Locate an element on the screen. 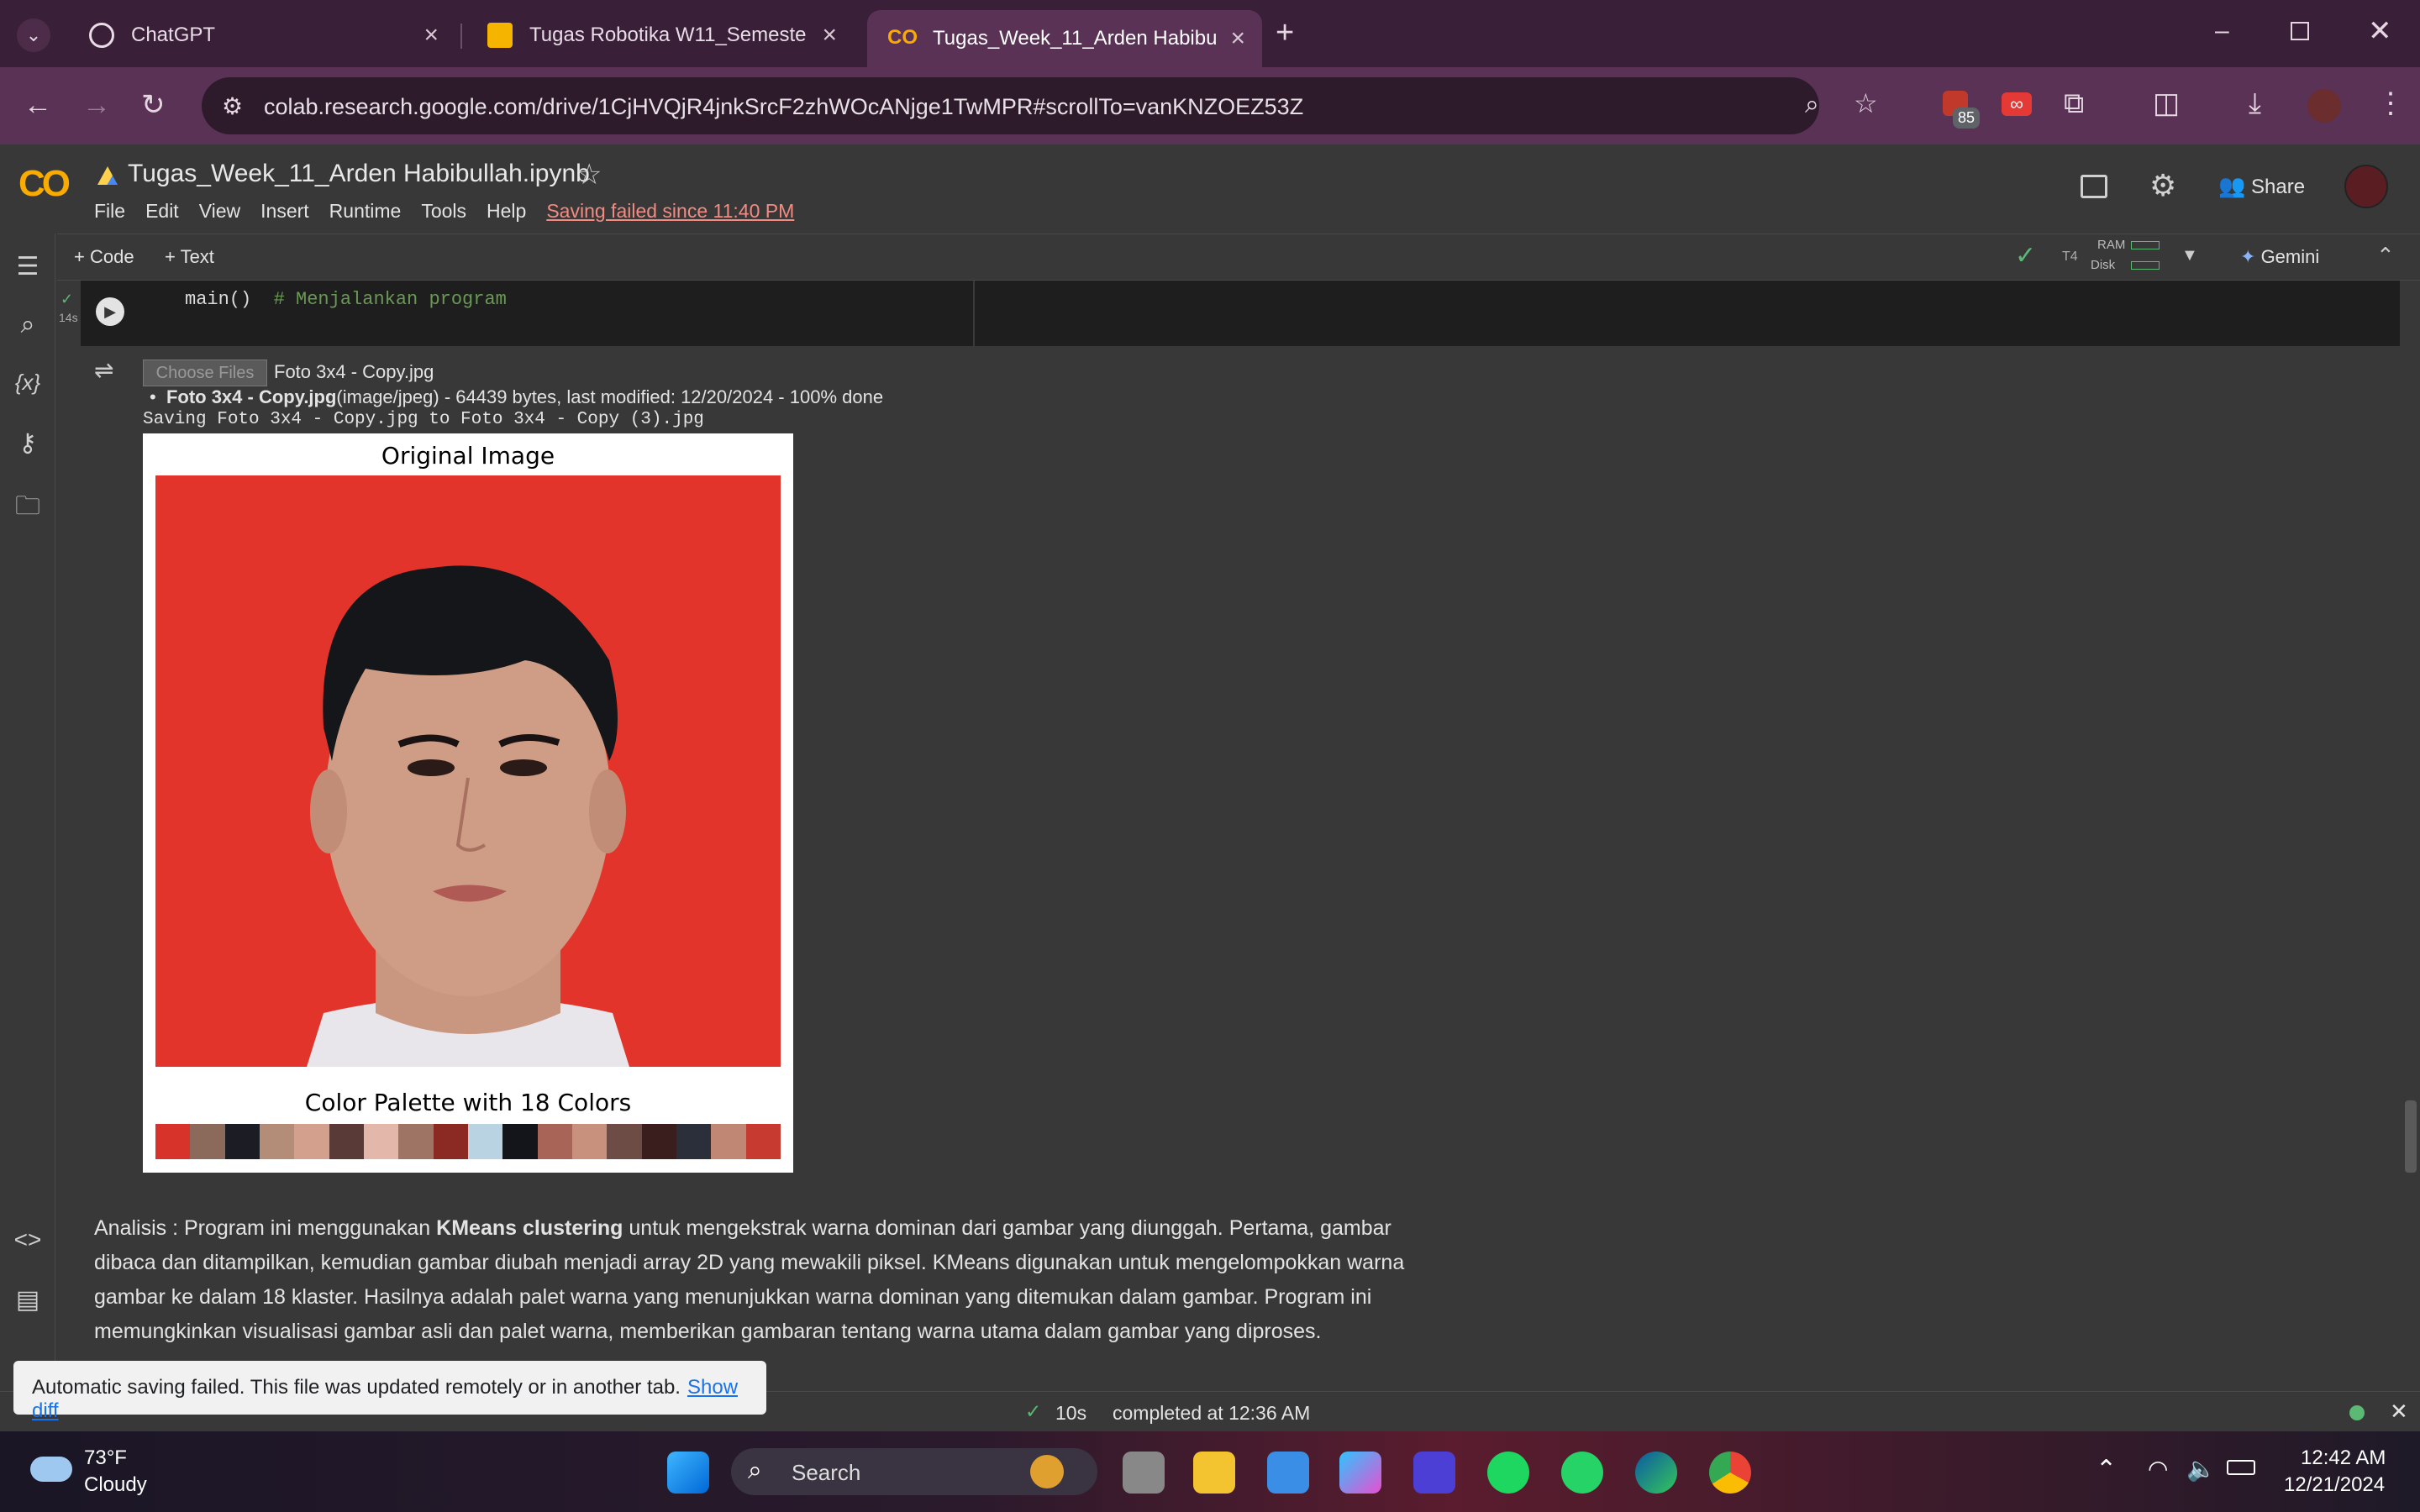  reload-icon: ↻ is located at coordinates (153, 105).